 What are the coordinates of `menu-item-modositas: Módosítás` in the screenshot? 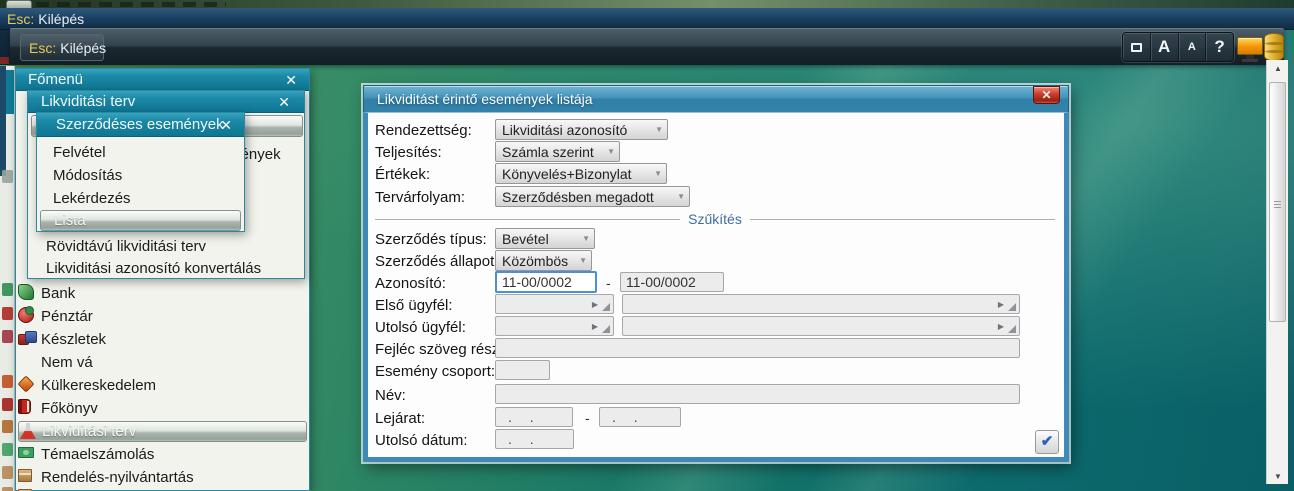 It's located at (87, 175).